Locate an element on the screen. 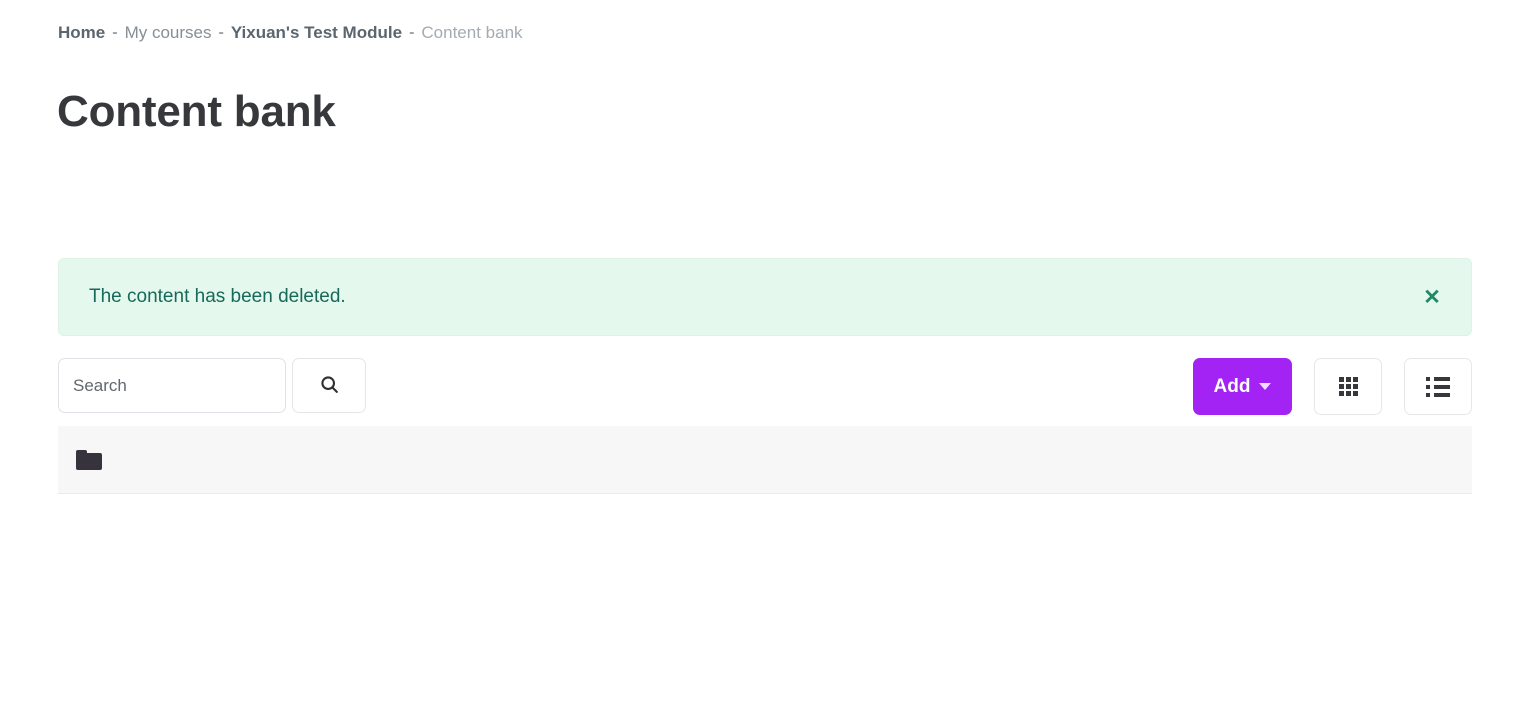 The image size is (1518, 718). close-icon: ✕ is located at coordinates (1432, 297).